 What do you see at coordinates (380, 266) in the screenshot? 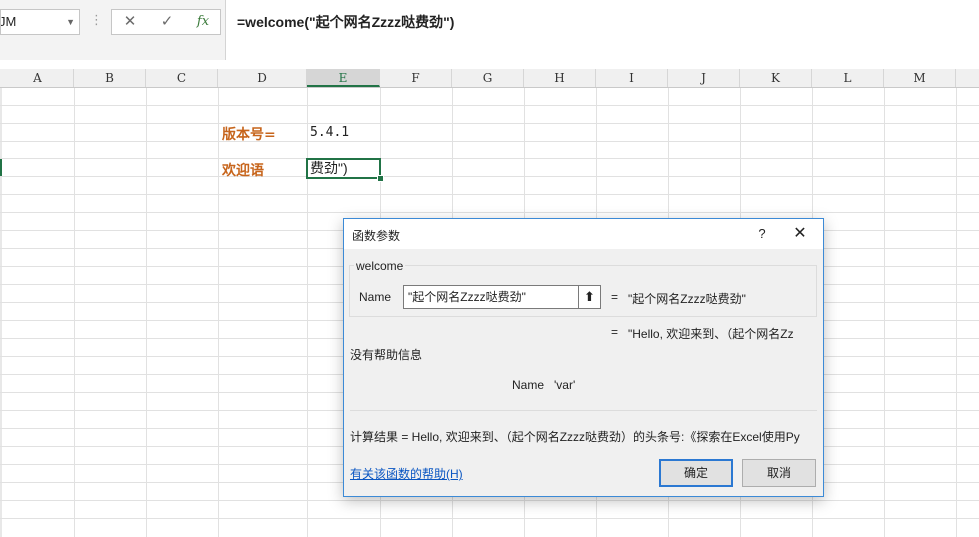
I see `function-name: welcome` at bounding box center [380, 266].